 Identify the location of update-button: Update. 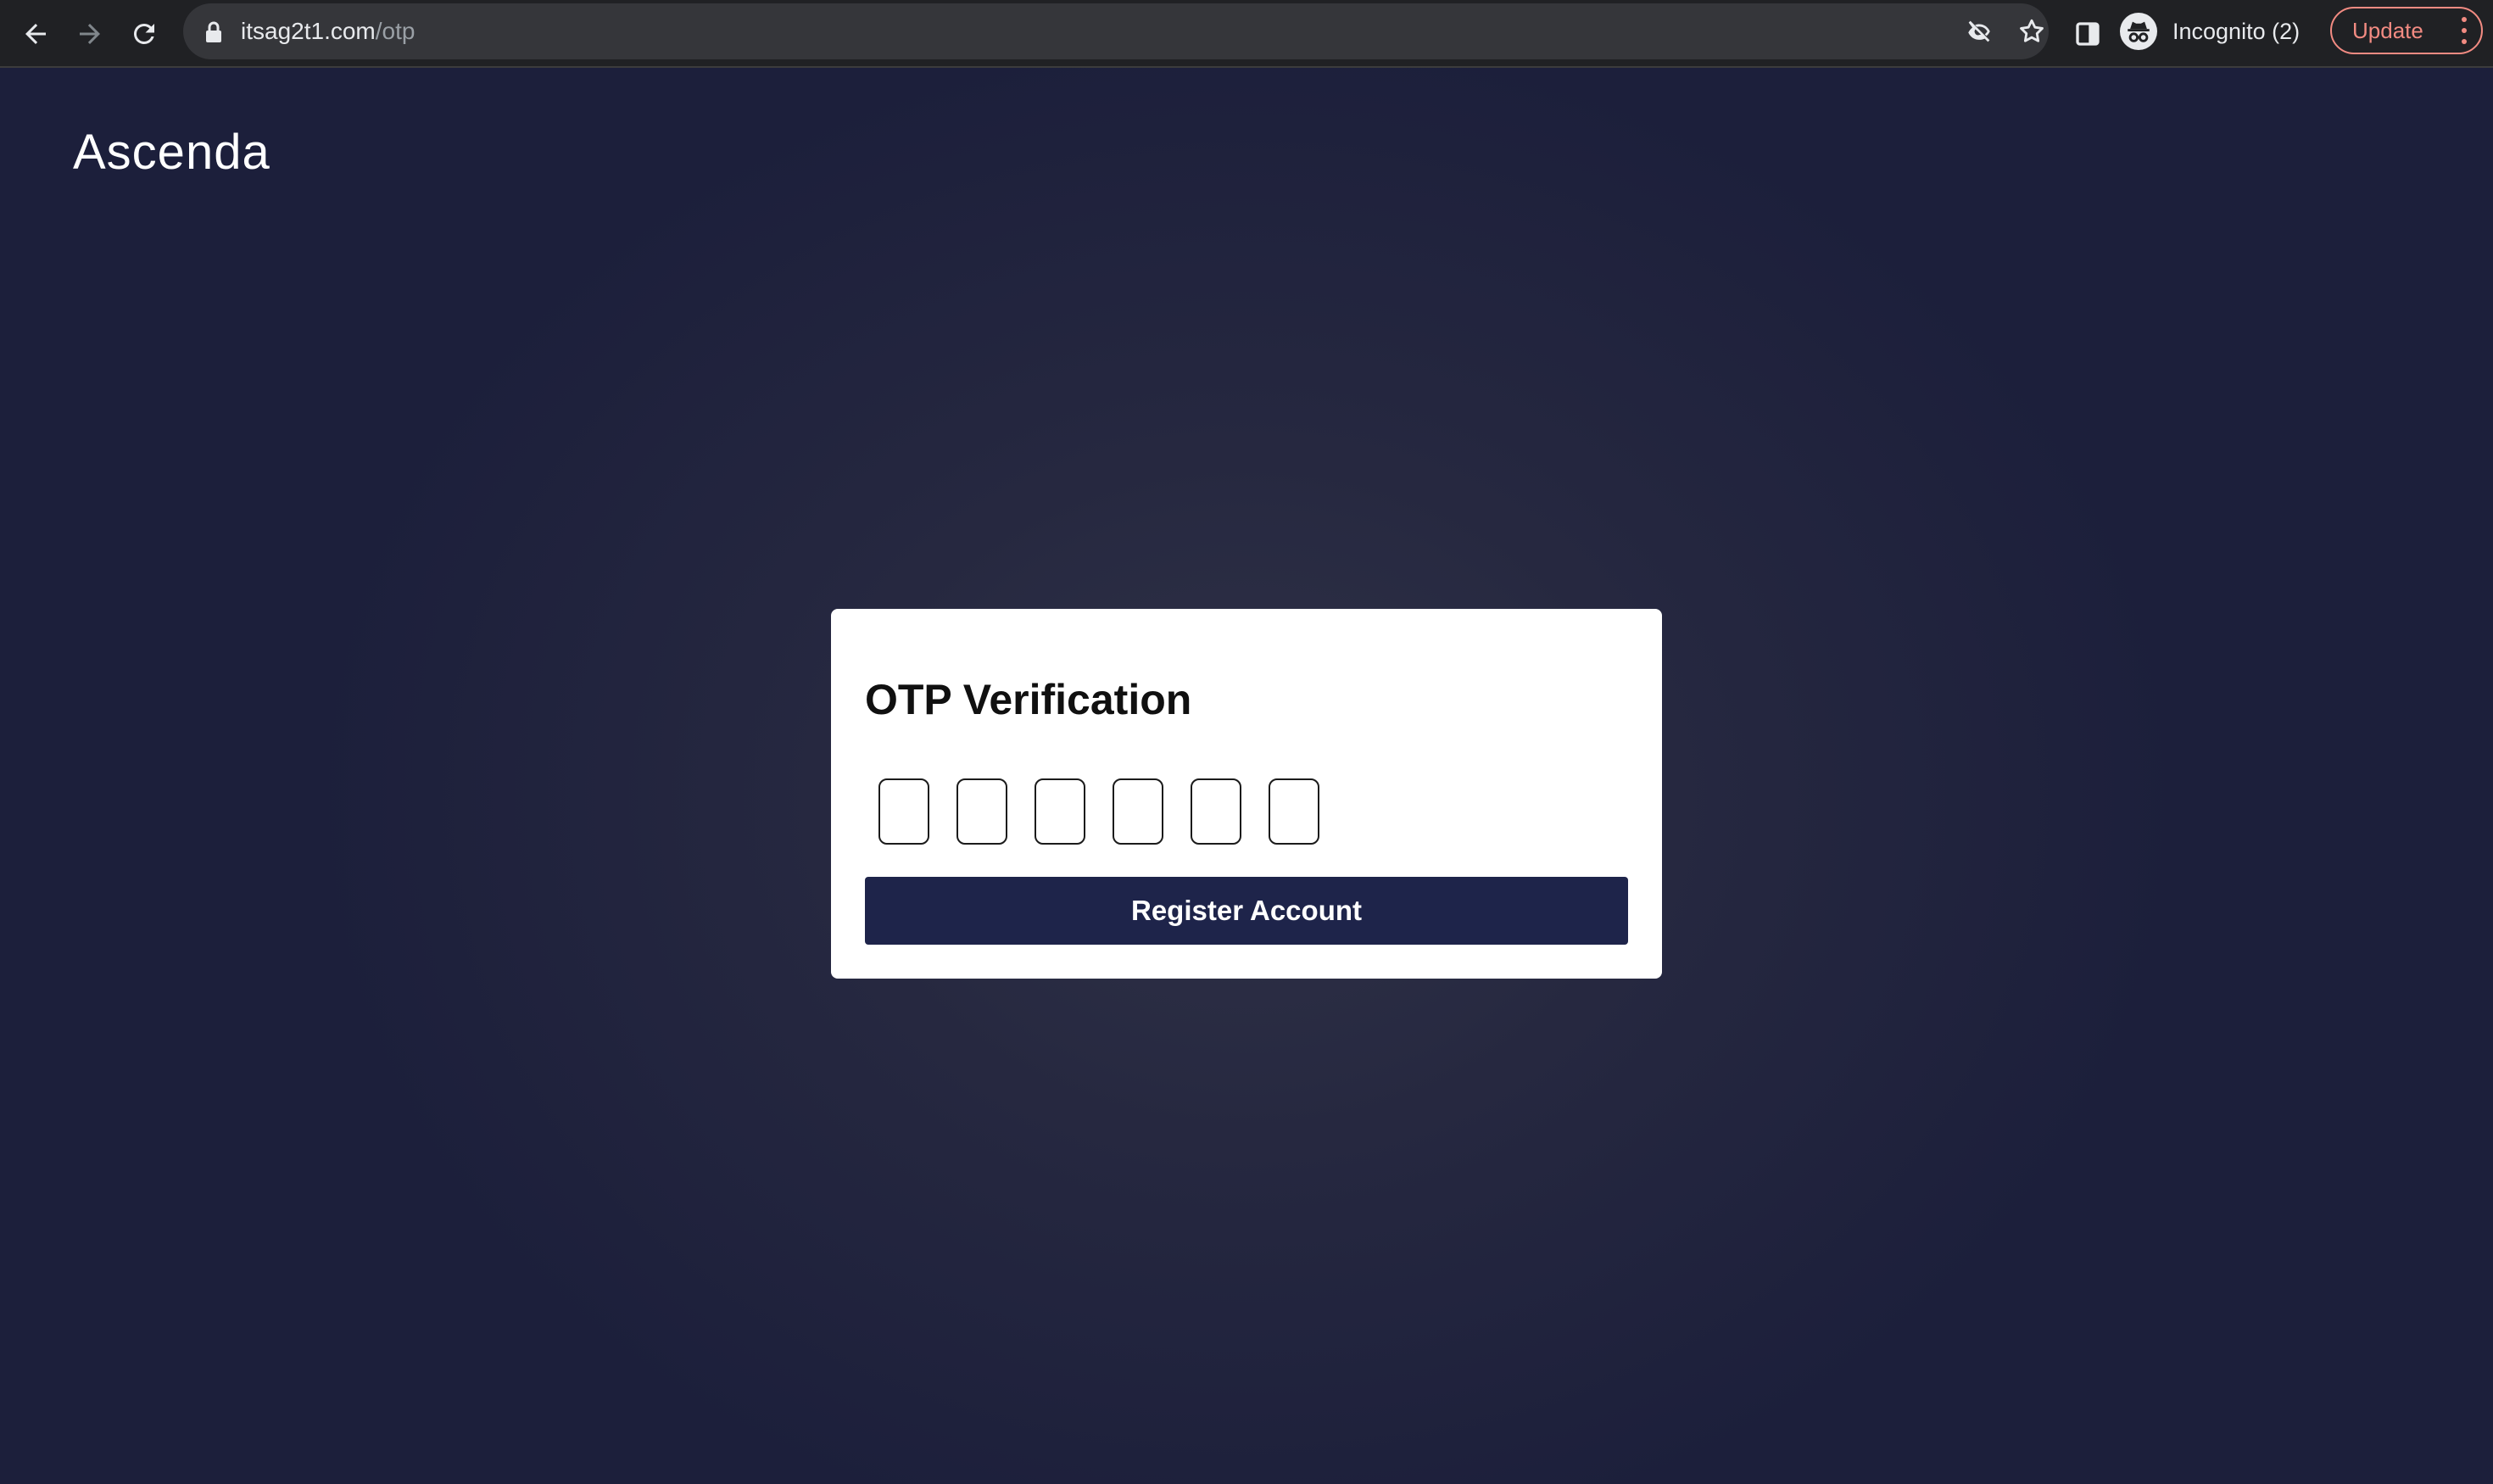
(2406, 30).